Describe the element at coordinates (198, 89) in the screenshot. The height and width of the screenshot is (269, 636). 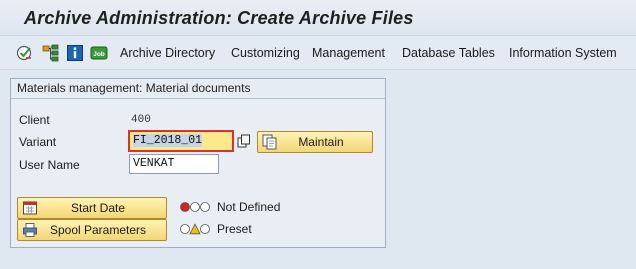
I see `group-title: Materials management: Material documents` at that location.